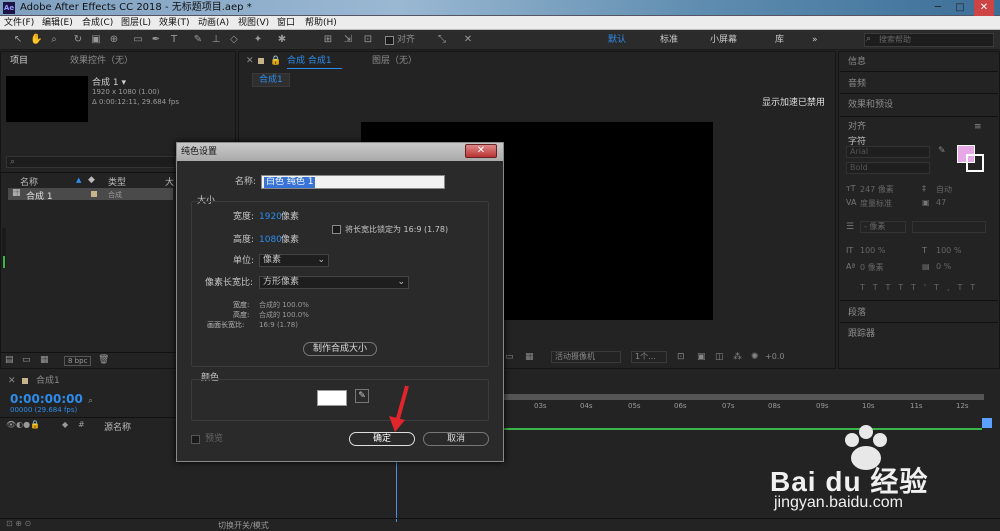  What do you see at coordinates (334, 282) in the screenshot?
I see `pixel-aspect-dropdown: 方形像素 ⌄` at bounding box center [334, 282].